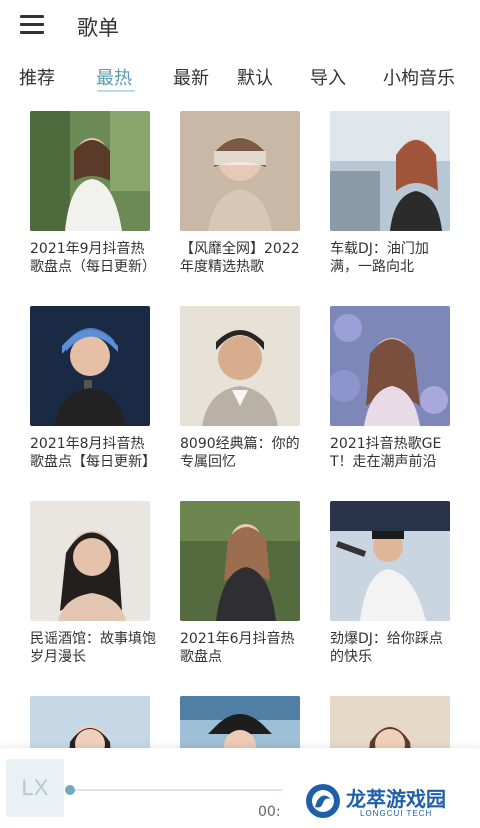  Describe the element at coordinates (35, 788) in the screenshot. I see `now-playing-cover: LX` at that location.